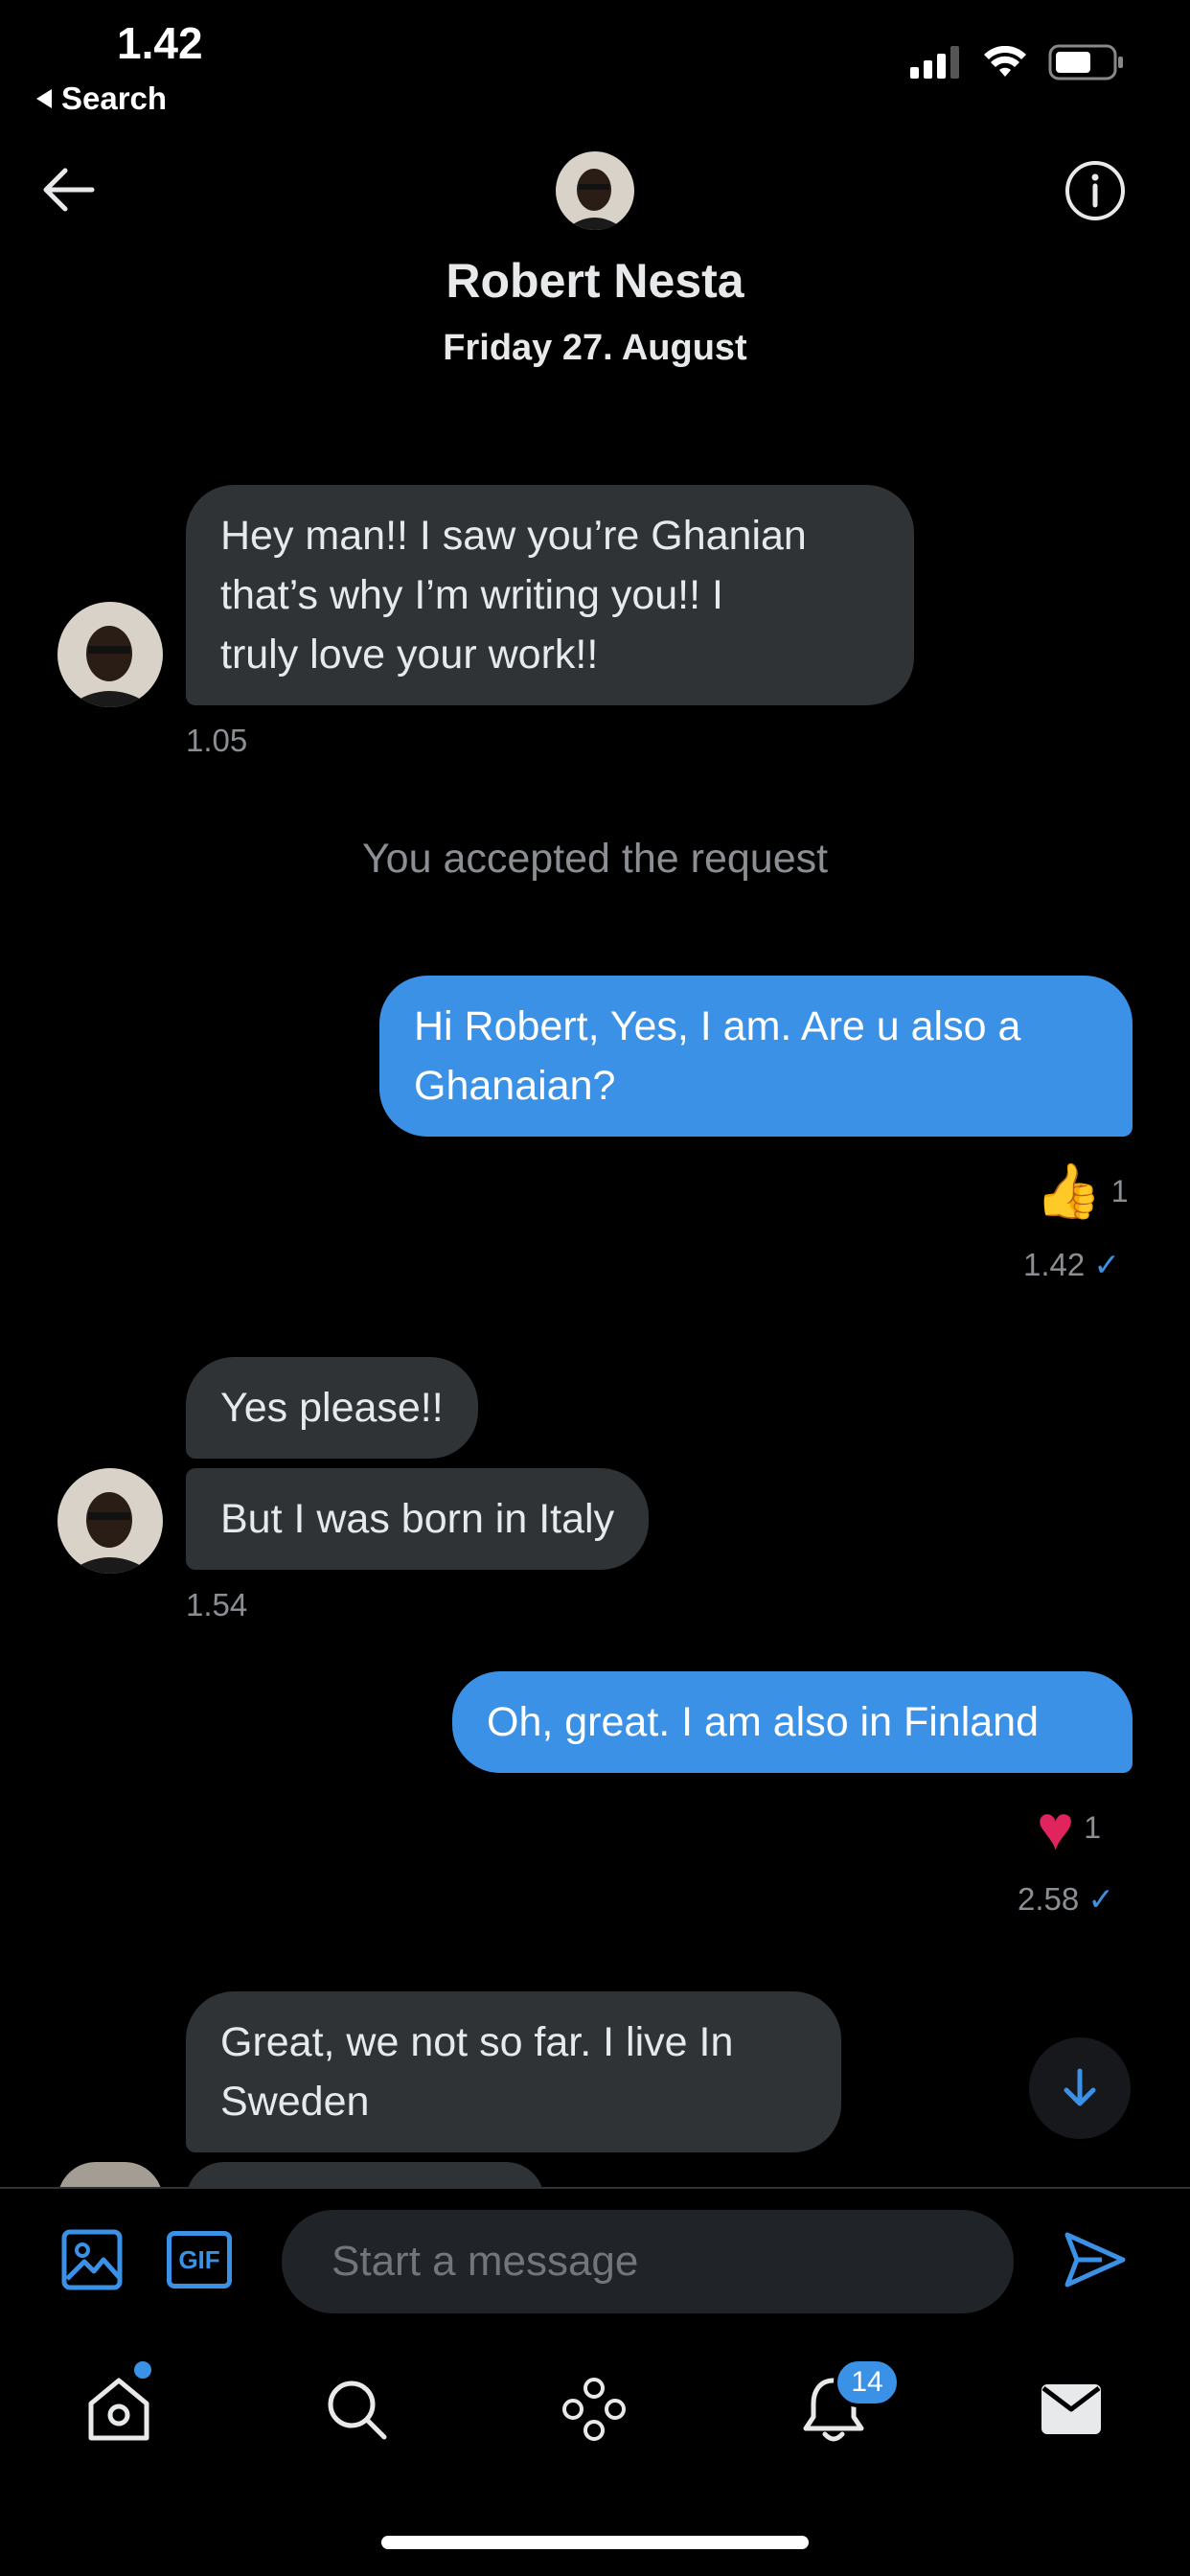  I want to click on home-icon, so click(119, 2409).